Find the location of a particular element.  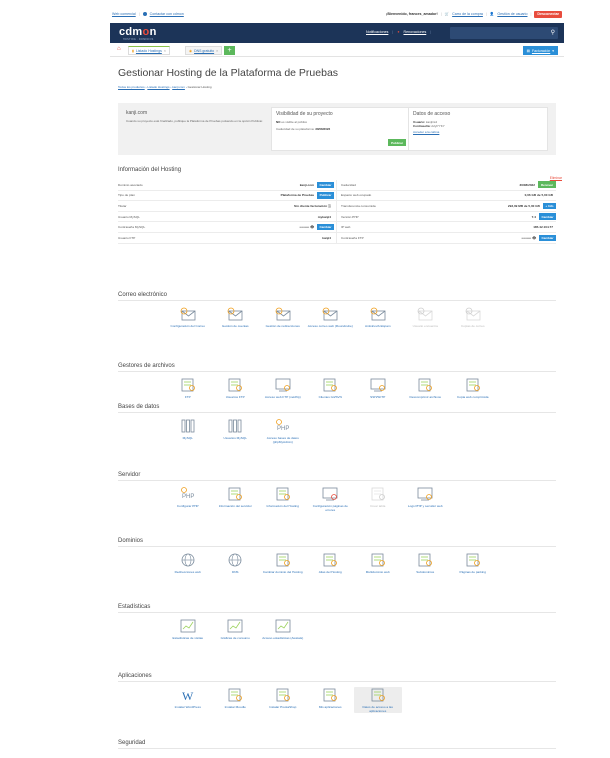

breadcrumb-item: Todos los productos is located at coordinates (131, 87).